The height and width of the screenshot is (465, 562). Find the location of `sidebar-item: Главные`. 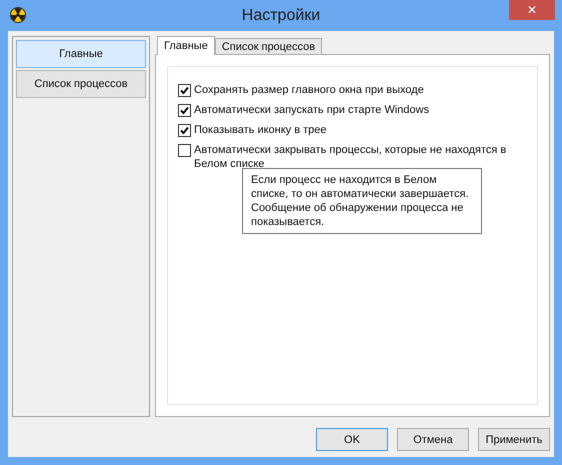

sidebar-item: Главные is located at coordinates (81, 54).